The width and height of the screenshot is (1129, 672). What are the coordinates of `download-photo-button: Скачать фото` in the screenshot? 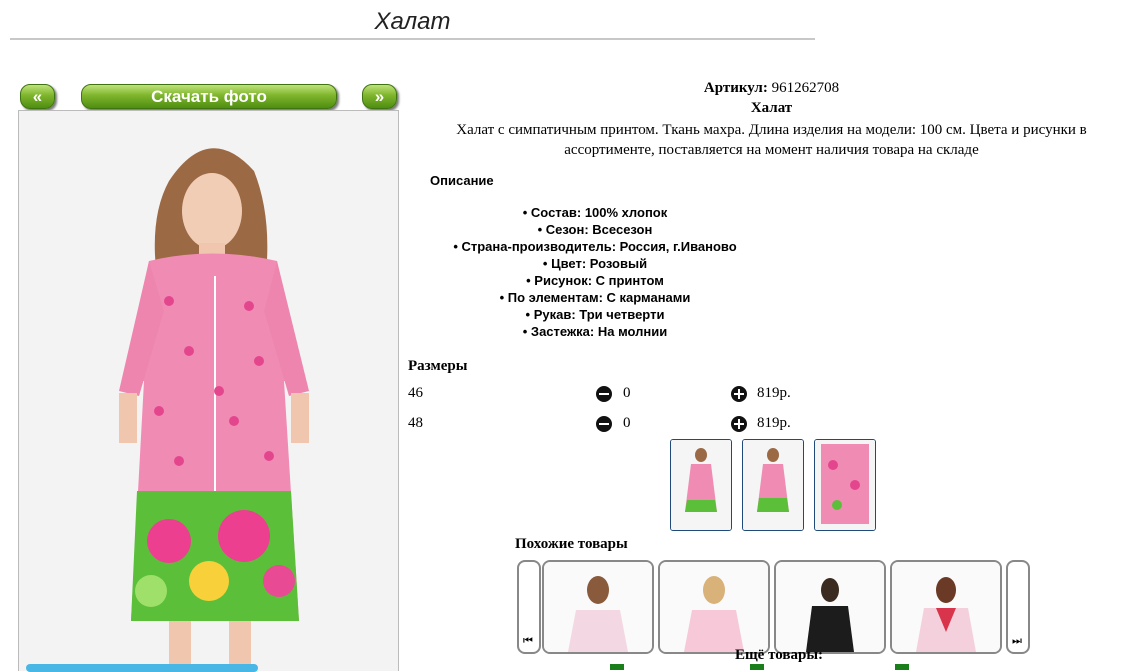 It's located at (209, 96).